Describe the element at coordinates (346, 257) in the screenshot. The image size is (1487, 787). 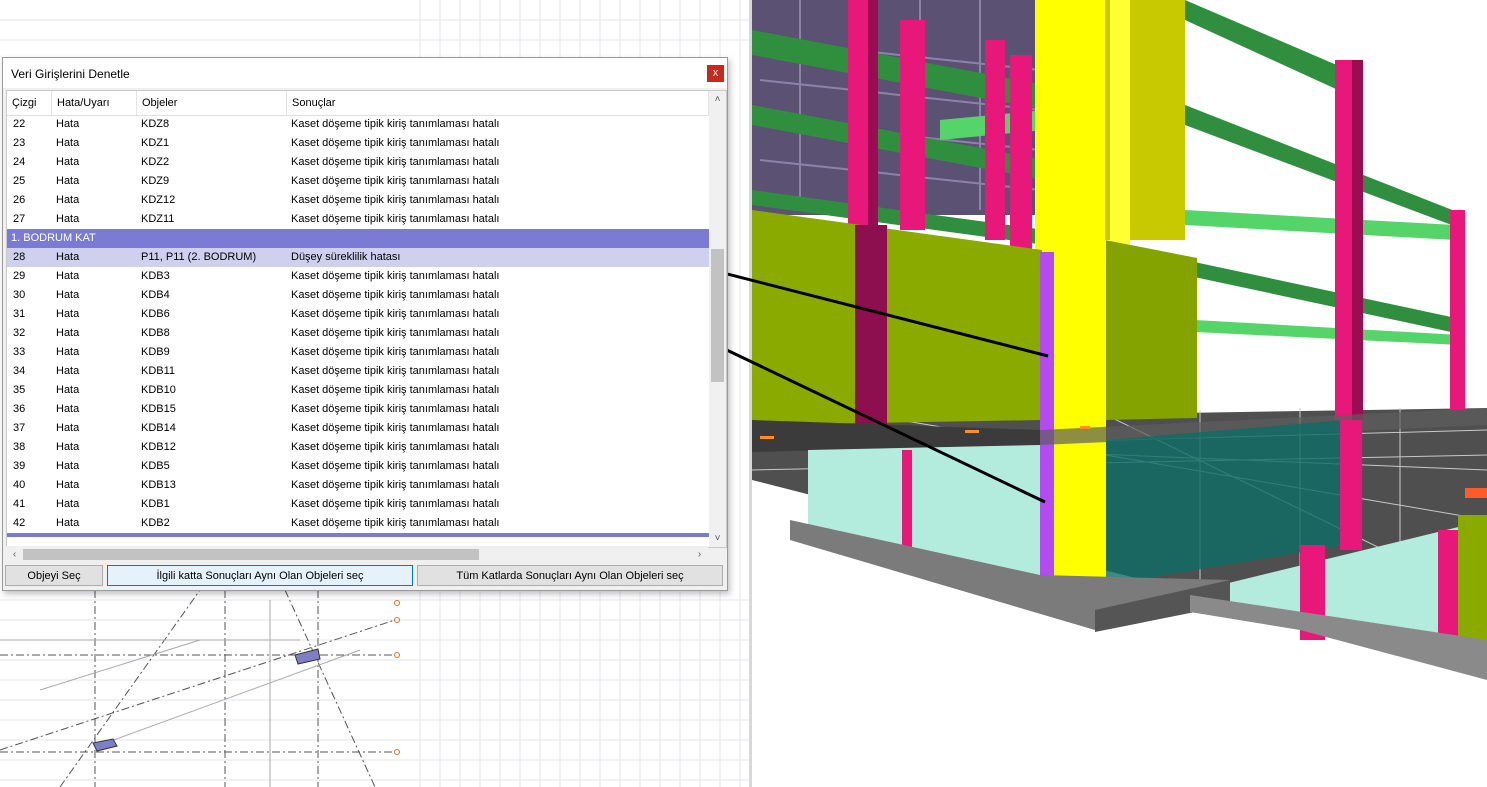
I see `result-cell: Düşey süreklilik hatası` at that location.